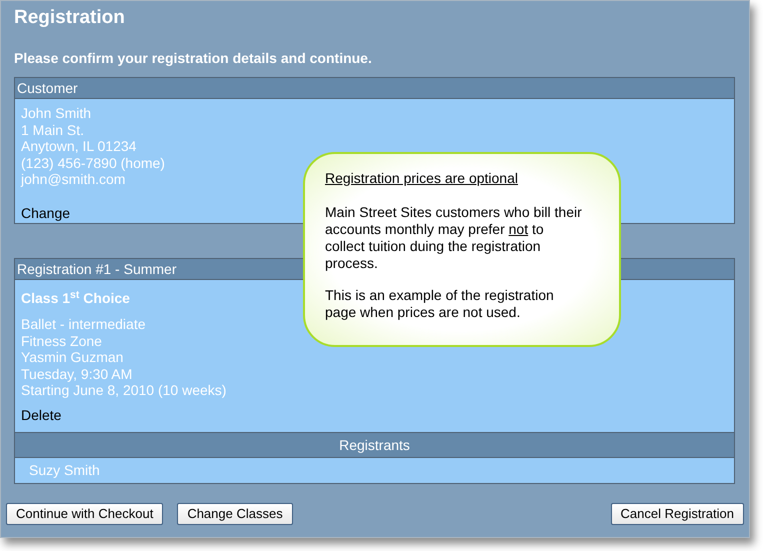  I want to click on class-title: Class 1$^{st}$ Choice, so click(75, 298).